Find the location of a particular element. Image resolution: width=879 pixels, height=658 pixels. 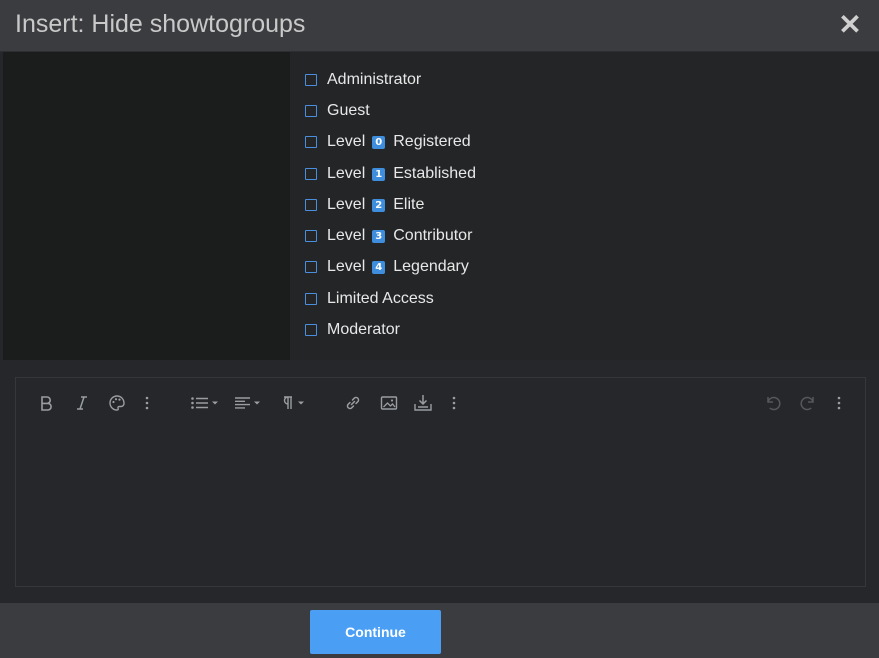

group-label: Registered is located at coordinates (432, 141).